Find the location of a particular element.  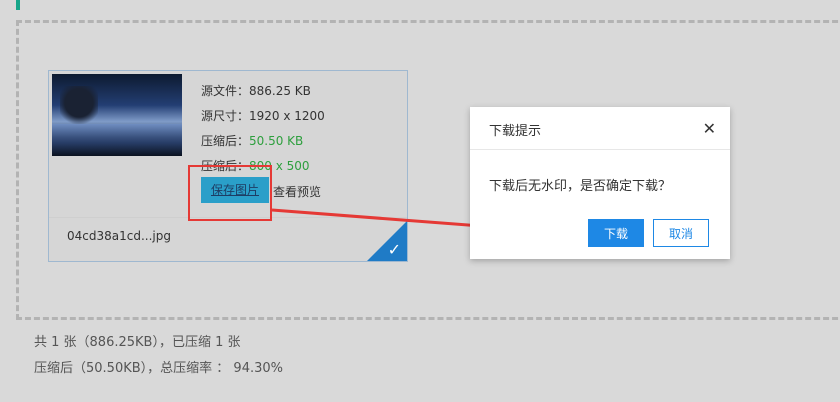

summary-ratio-line: 压缩后（50.50KB），总压缩率 ： 94.30% is located at coordinates (158, 368).